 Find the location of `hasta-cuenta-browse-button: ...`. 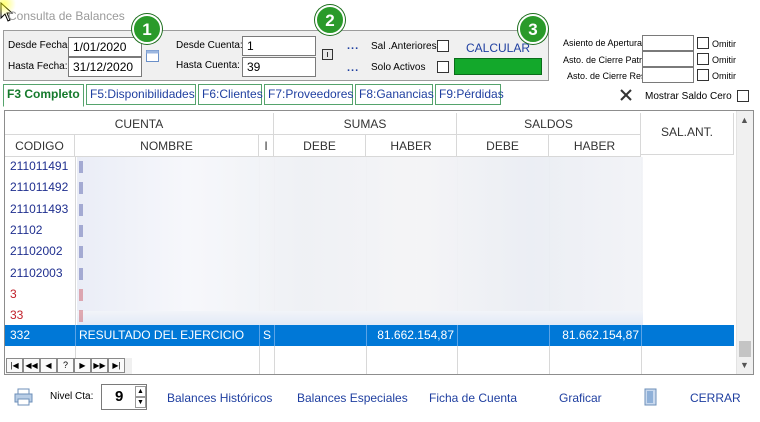

hasta-cuenta-browse-button: ... is located at coordinates (353, 68).